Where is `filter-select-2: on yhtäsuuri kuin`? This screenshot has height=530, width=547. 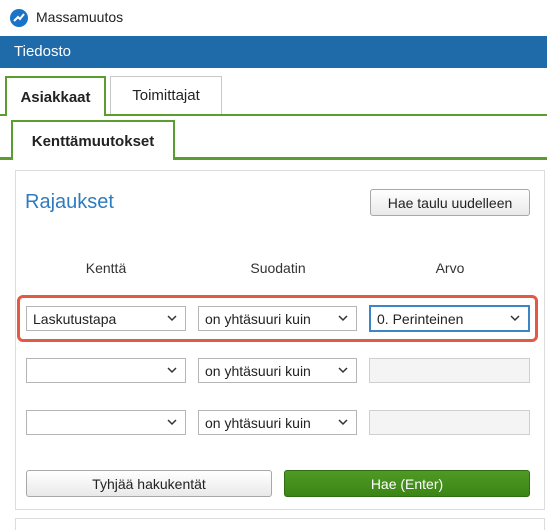 filter-select-2: on yhtäsuuri kuin is located at coordinates (277, 370).